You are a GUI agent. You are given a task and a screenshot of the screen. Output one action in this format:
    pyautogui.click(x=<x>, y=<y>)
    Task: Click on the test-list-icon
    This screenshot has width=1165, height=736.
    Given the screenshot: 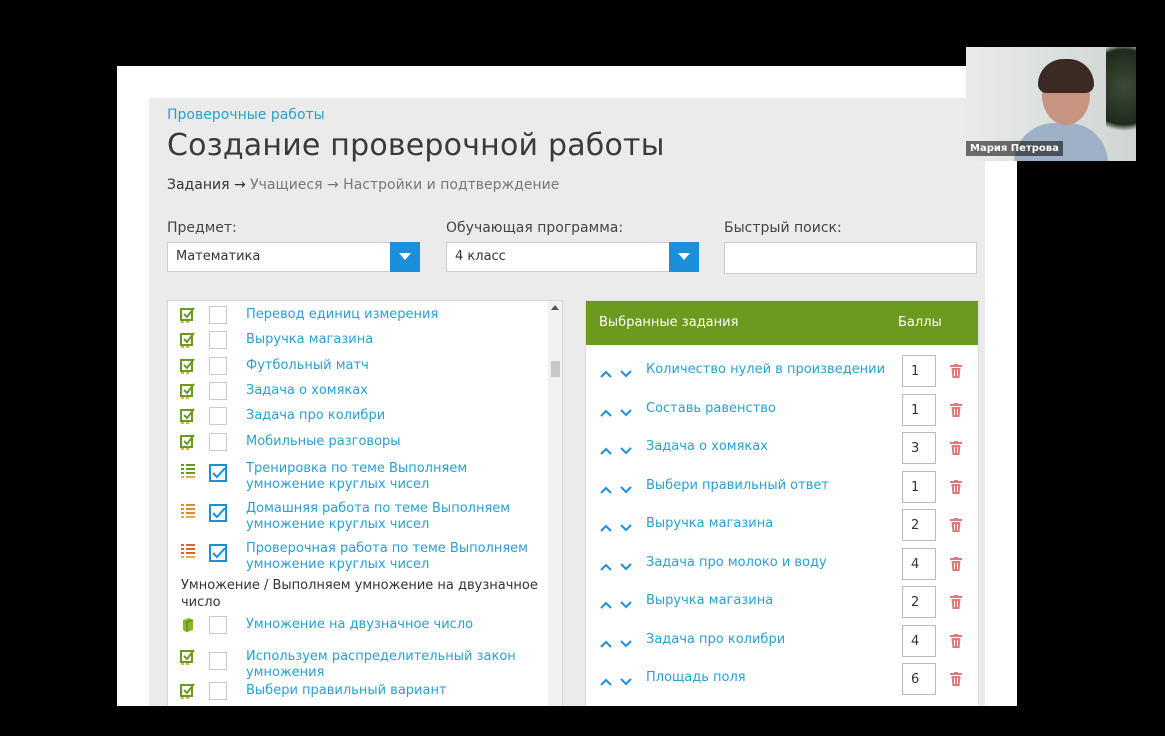 What is the action you would take?
    pyautogui.click(x=188, y=550)
    